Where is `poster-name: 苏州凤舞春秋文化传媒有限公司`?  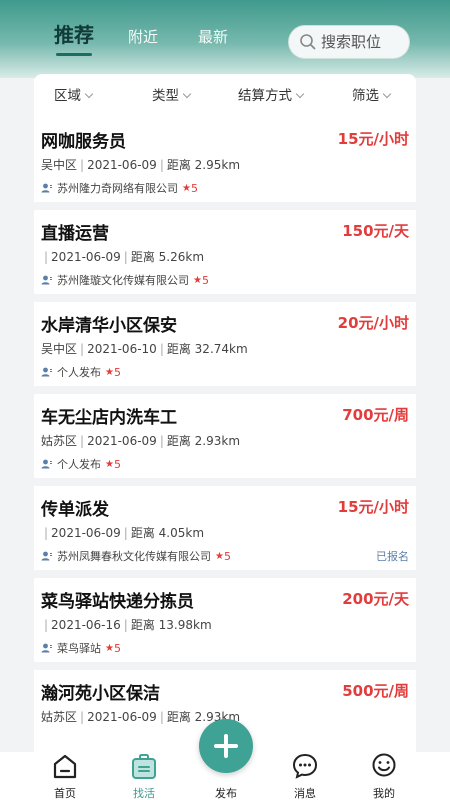 poster-name: 苏州凤舞春秋文化传媒有限公司 is located at coordinates (134, 556).